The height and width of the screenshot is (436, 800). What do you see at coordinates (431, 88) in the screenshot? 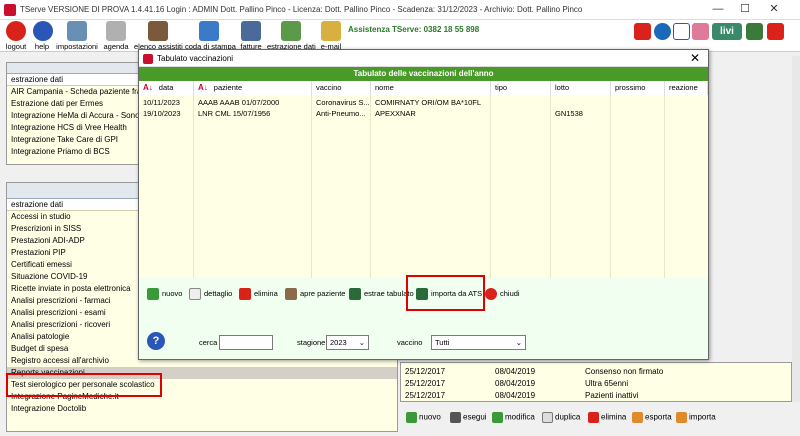
I see `column-header-nome: nome` at bounding box center [431, 88].